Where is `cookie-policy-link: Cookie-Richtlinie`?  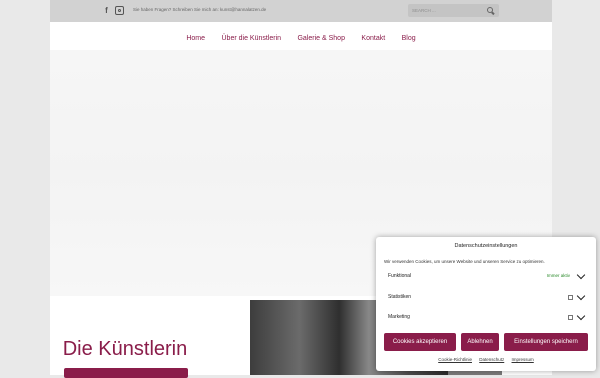
cookie-policy-link: Cookie-Richtlinie is located at coordinates (455, 359).